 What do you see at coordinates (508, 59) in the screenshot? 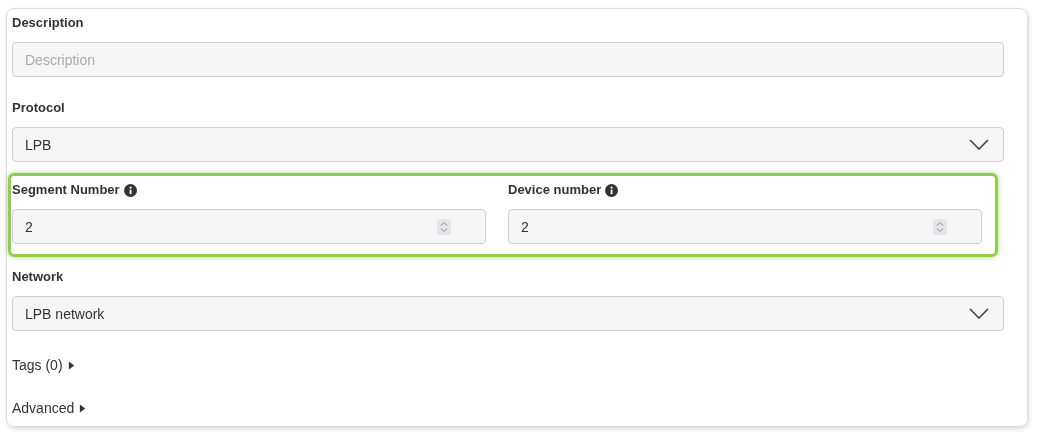
I see `description-field: Description` at bounding box center [508, 59].